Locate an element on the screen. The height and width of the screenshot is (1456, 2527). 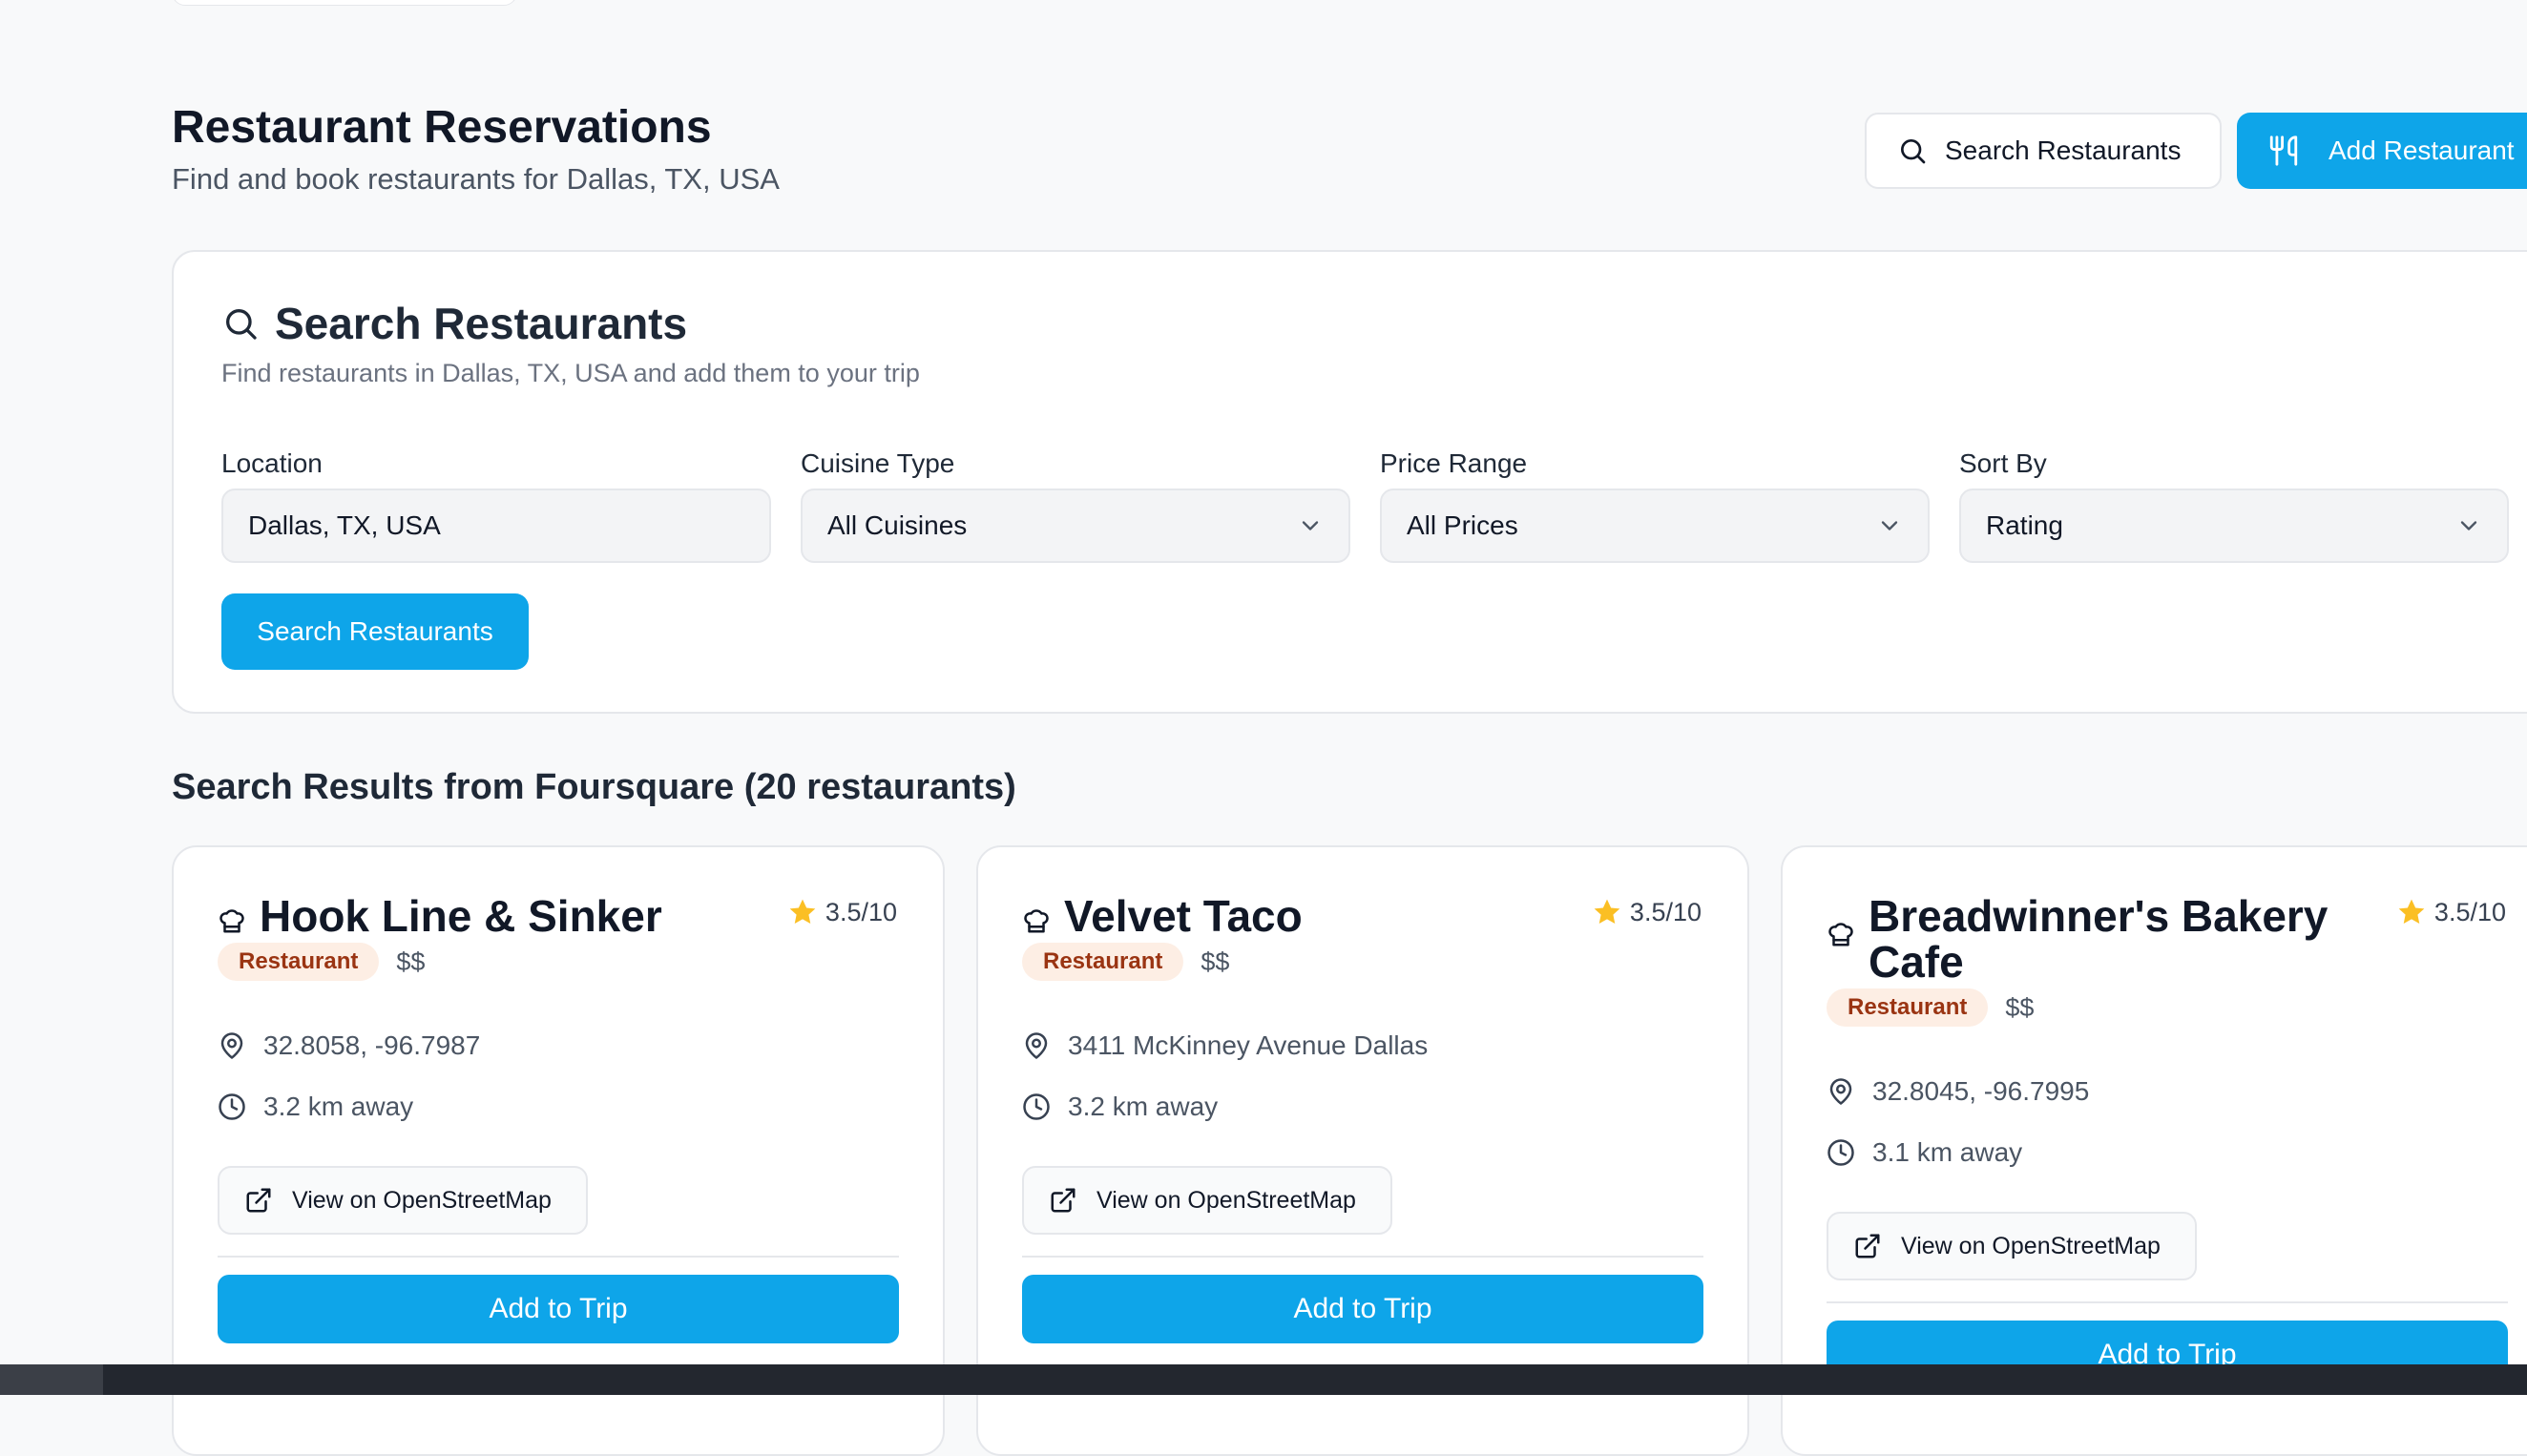
location-line: 3411 McKinney Avenue Dallas is located at coordinates (1225, 1045).